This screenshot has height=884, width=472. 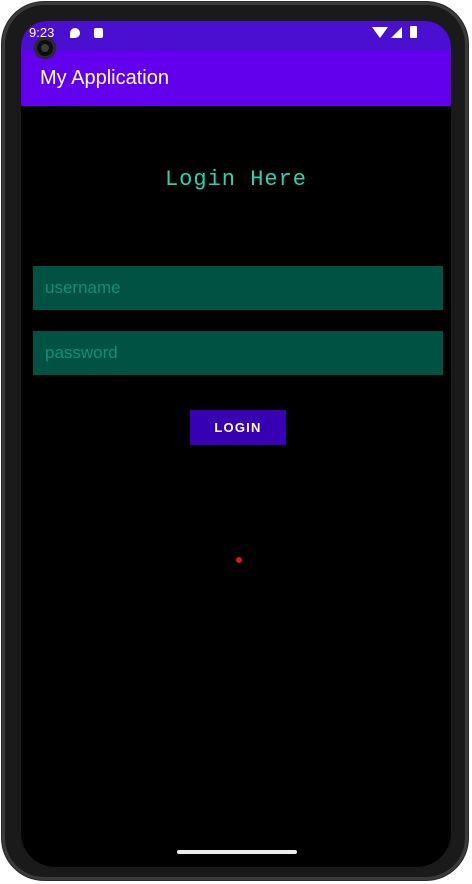 What do you see at coordinates (236, 179) in the screenshot?
I see `login-heading: Login Here` at bounding box center [236, 179].